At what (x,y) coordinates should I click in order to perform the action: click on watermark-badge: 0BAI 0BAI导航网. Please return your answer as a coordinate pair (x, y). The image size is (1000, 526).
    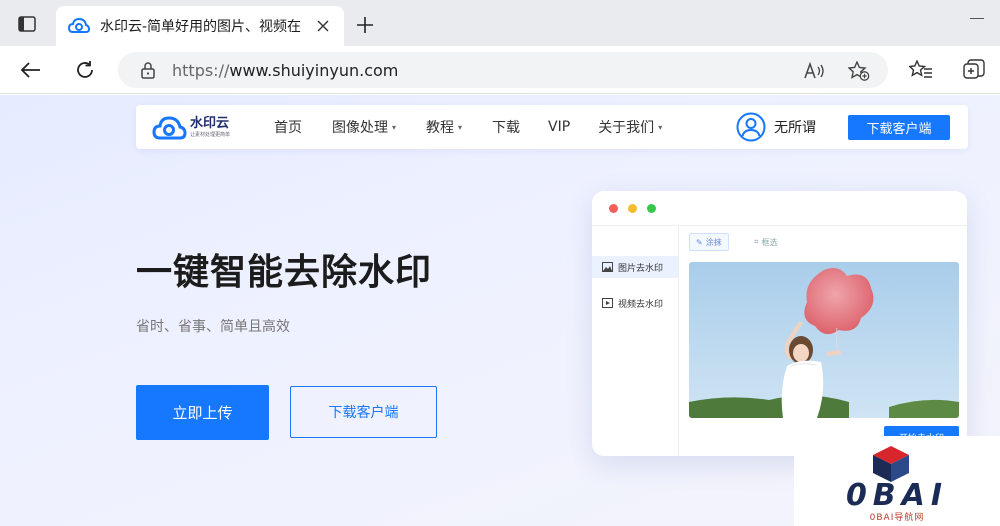
    Looking at the image, I should click on (897, 481).